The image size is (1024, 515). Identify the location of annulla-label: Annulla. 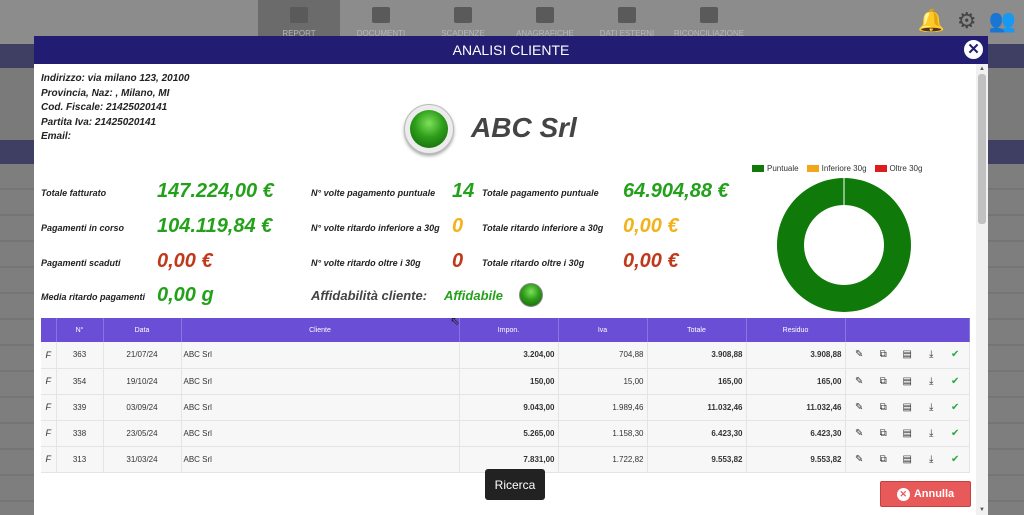
(934, 494).